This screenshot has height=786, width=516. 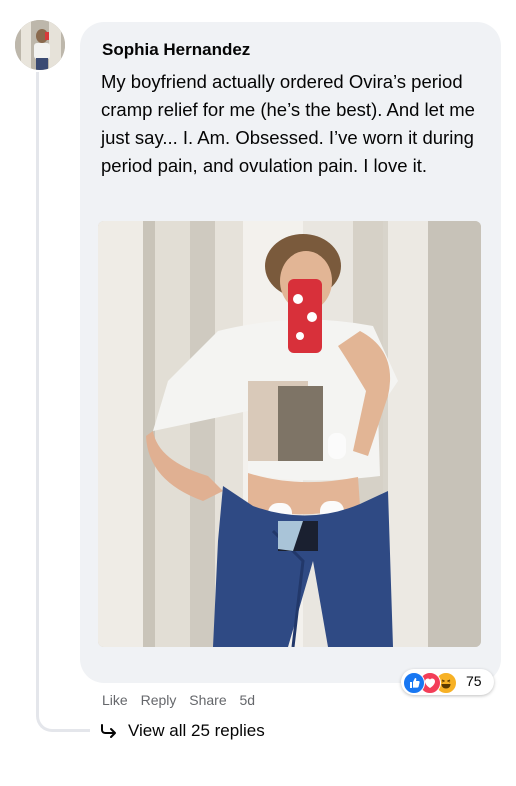 What do you see at coordinates (414, 683) in the screenshot?
I see `like-icon` at bounding box center [414, 683].